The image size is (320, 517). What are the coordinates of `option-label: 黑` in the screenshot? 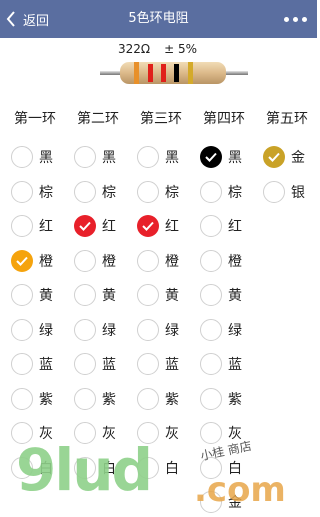 It's located at (46, 158).